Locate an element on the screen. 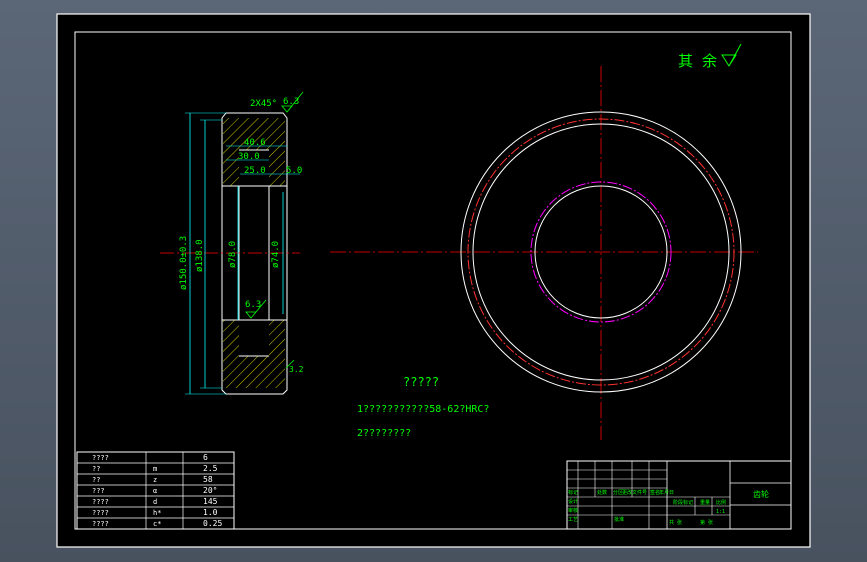 This screenshot has height=562, width=867. note-1: 1???????????58-62?HRC? is located at coordinates (423, 409).